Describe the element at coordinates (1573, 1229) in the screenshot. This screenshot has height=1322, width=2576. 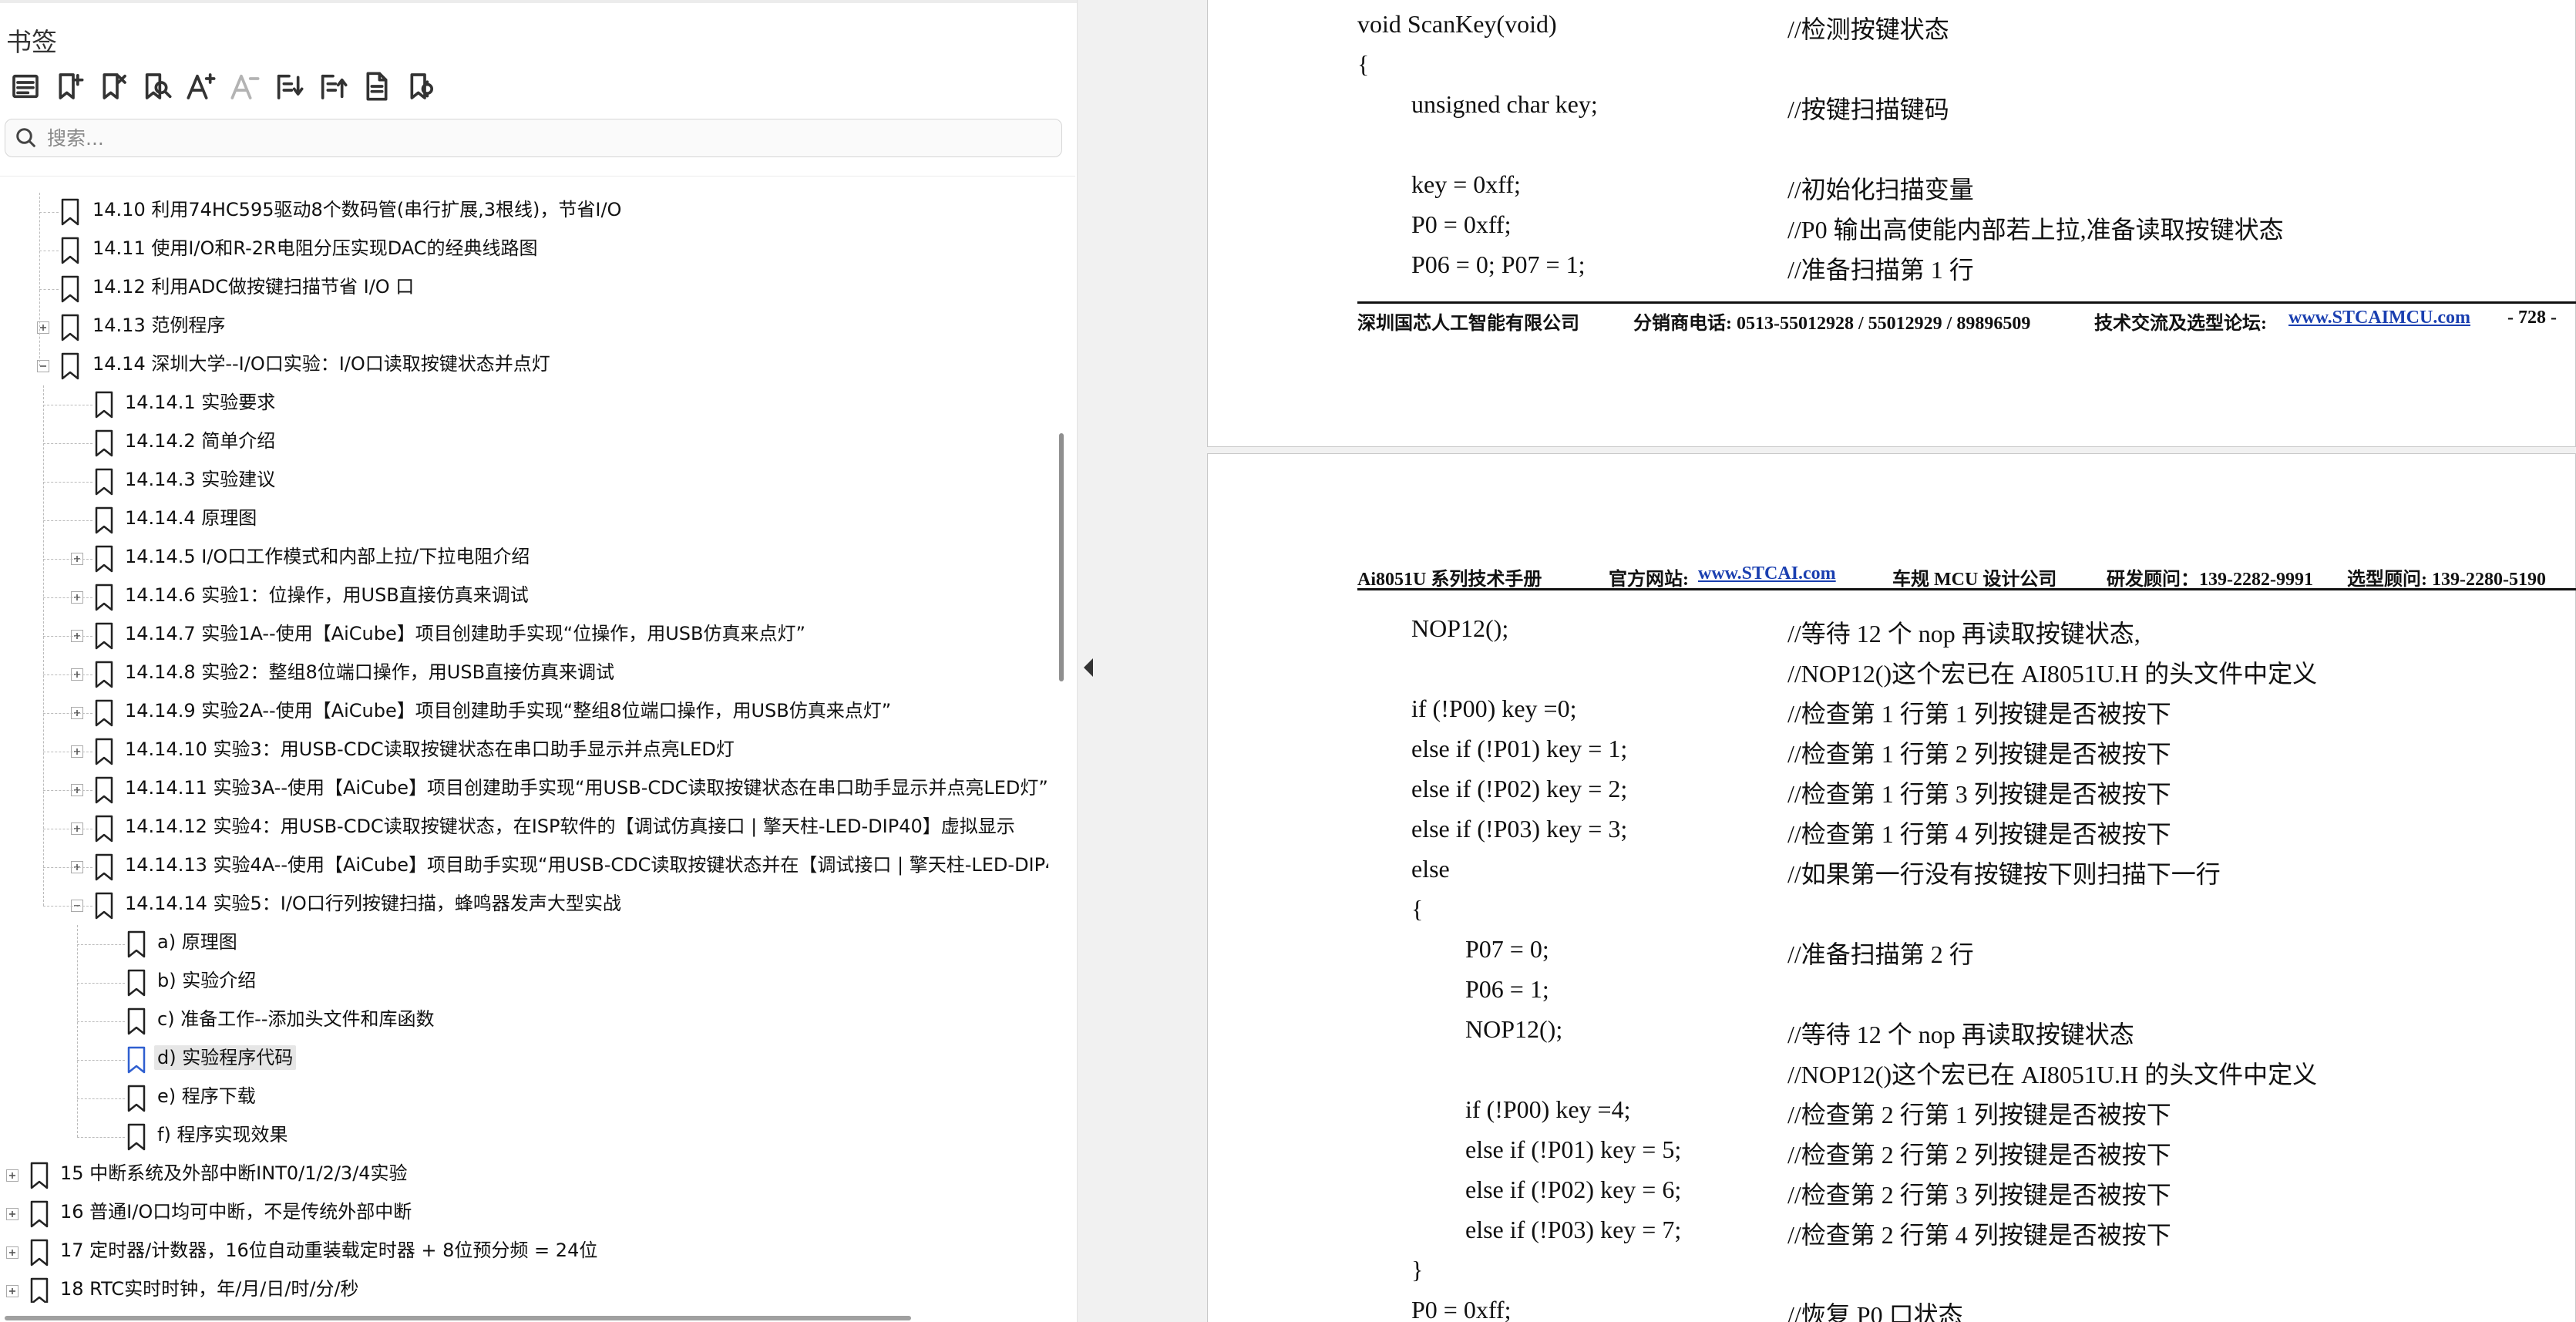
I see `code-text: else if (!P03) key = 7;` at that location.